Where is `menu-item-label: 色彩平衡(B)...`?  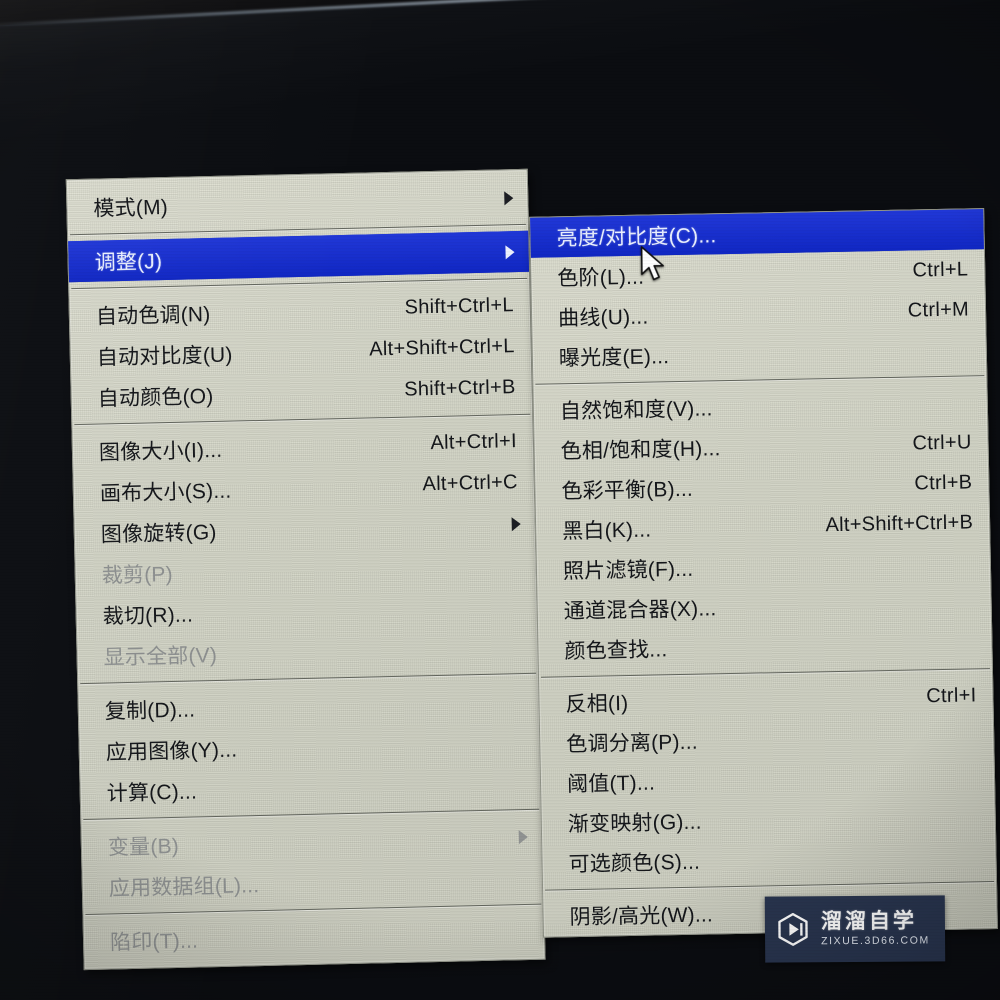 menu-item-label: 色彩平衡(B)... is located at coordinates (627, 490).